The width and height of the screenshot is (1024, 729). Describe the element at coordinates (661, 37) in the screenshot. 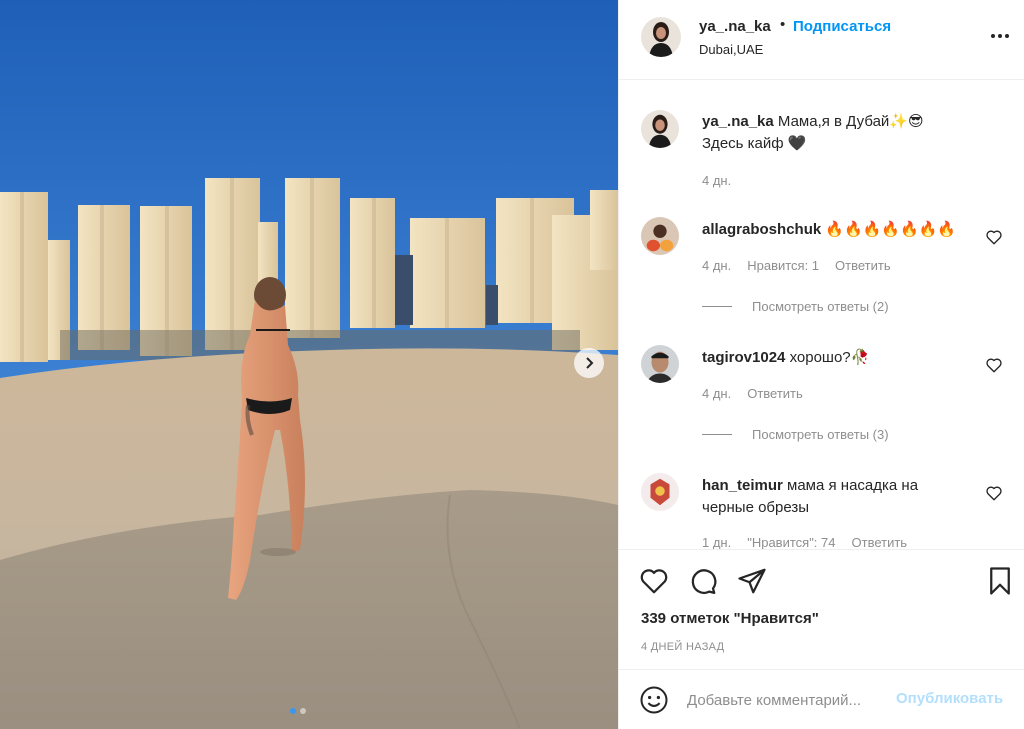

I see `author-avatar` at that location.